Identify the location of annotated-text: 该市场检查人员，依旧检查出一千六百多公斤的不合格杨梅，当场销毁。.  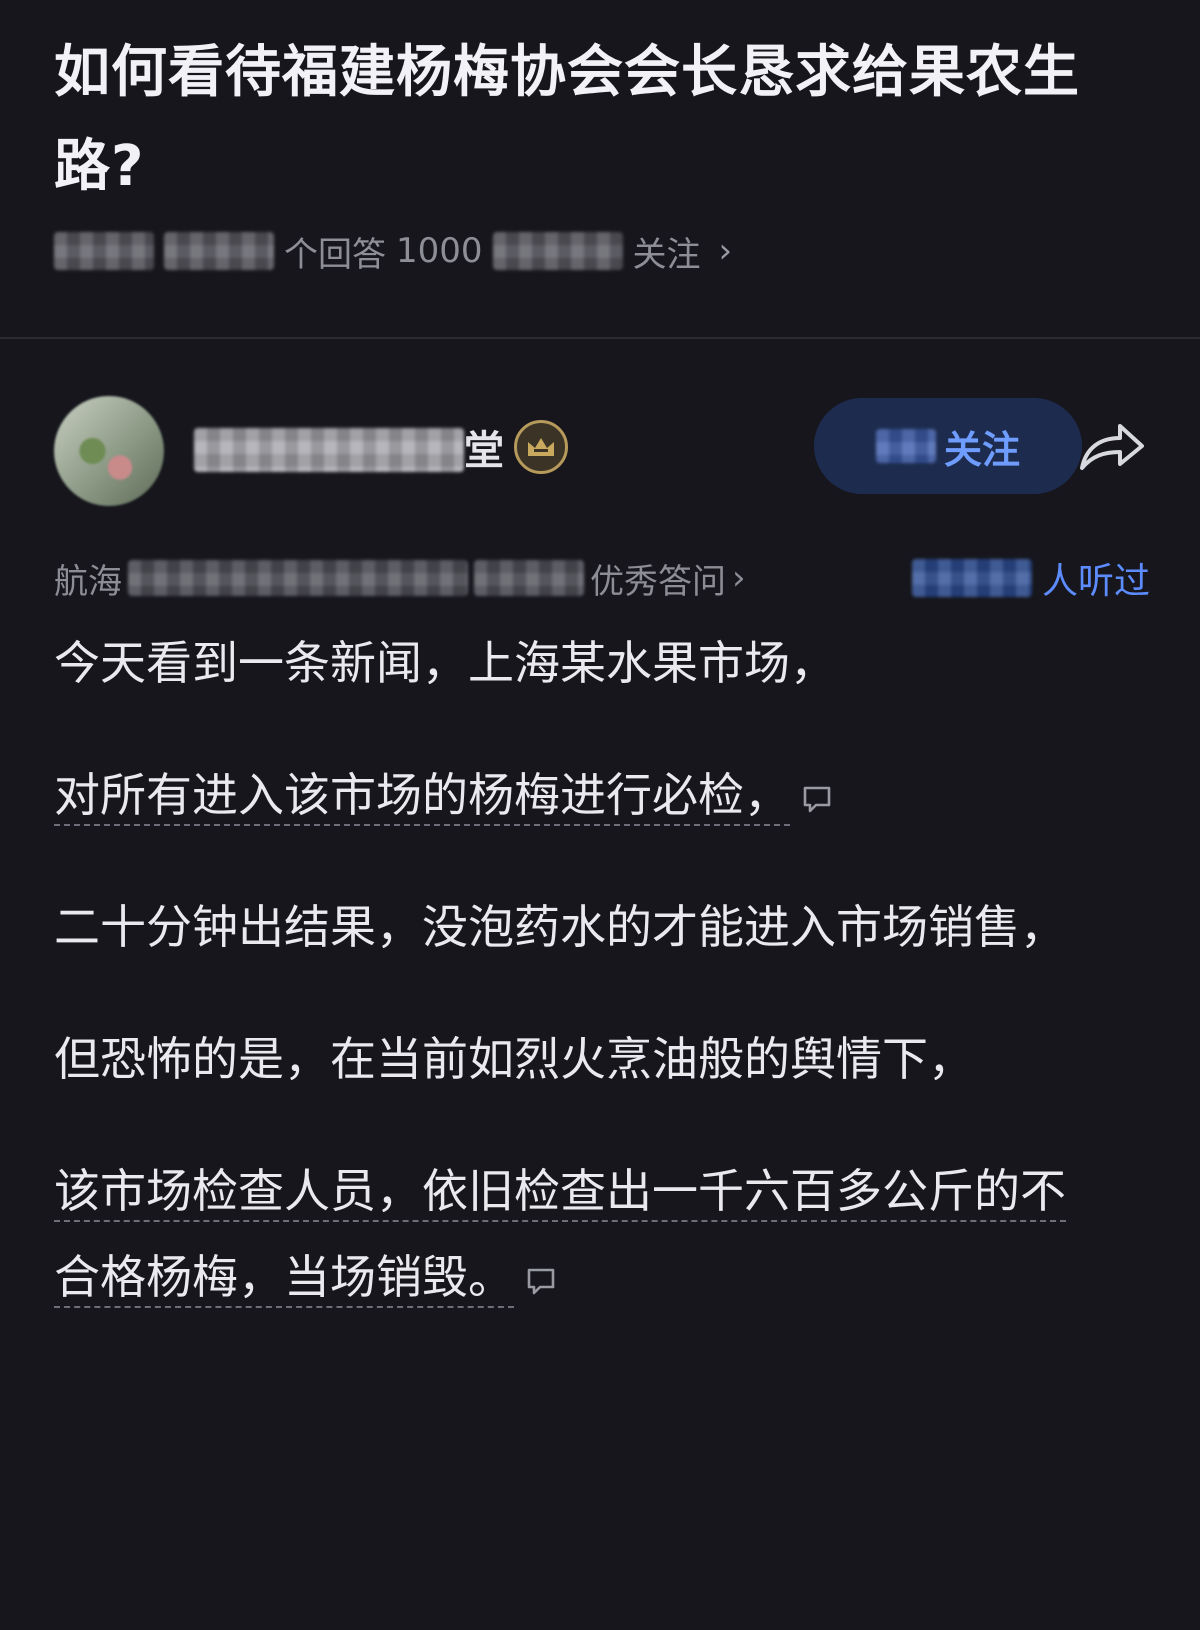
(560, 1236).